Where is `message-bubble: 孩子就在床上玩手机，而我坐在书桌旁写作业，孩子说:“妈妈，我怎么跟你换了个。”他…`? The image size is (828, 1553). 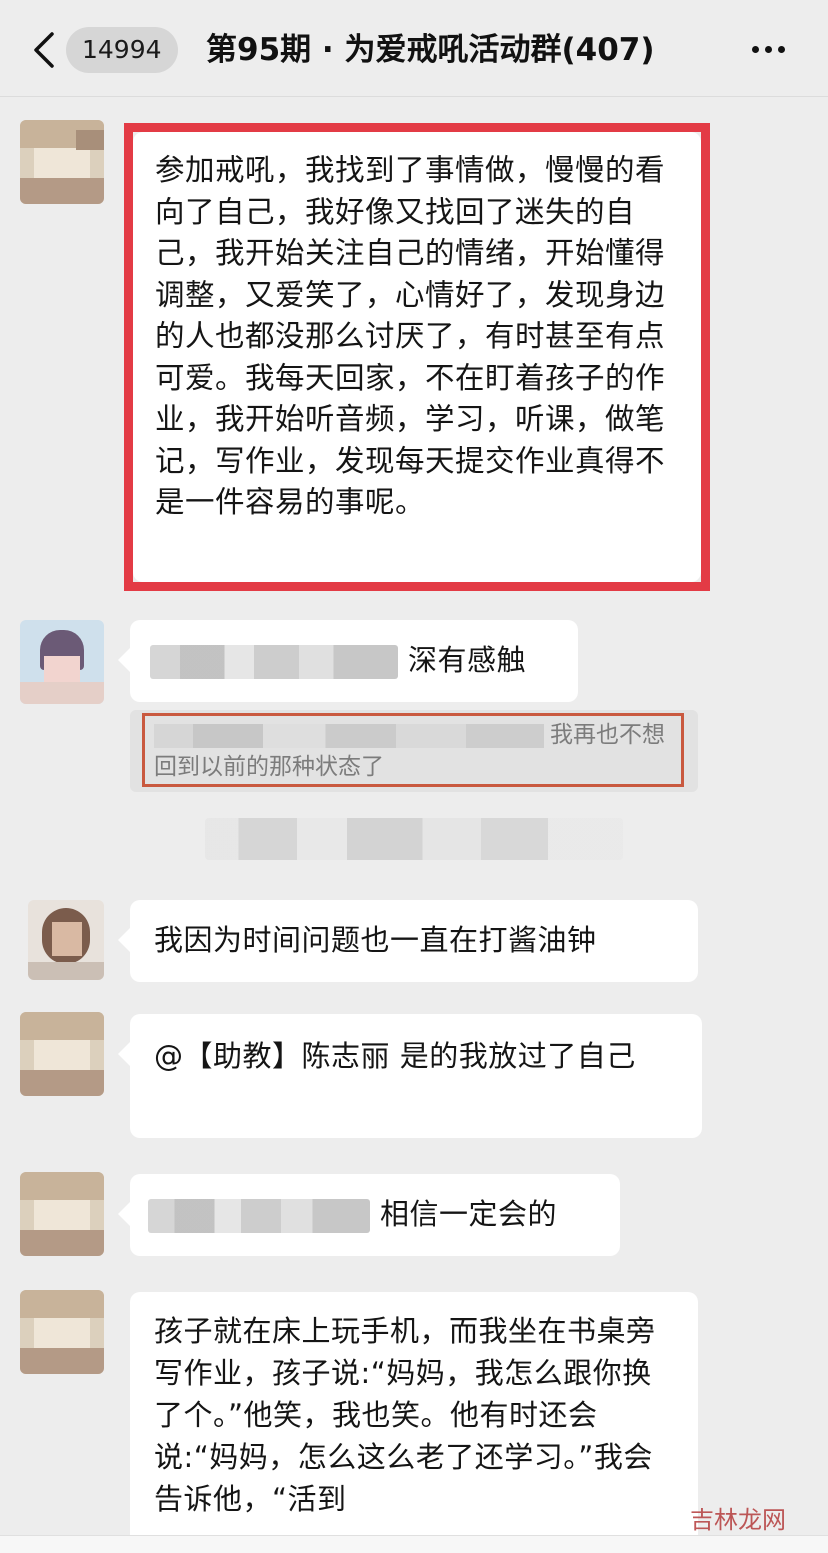
message-bubble: 孩子就在床上玩手机，而我坐在书桌旁写作业，孩子说:“妈妈，我怎么跟你换了个。”他… is located at coordinates (414, 1422).